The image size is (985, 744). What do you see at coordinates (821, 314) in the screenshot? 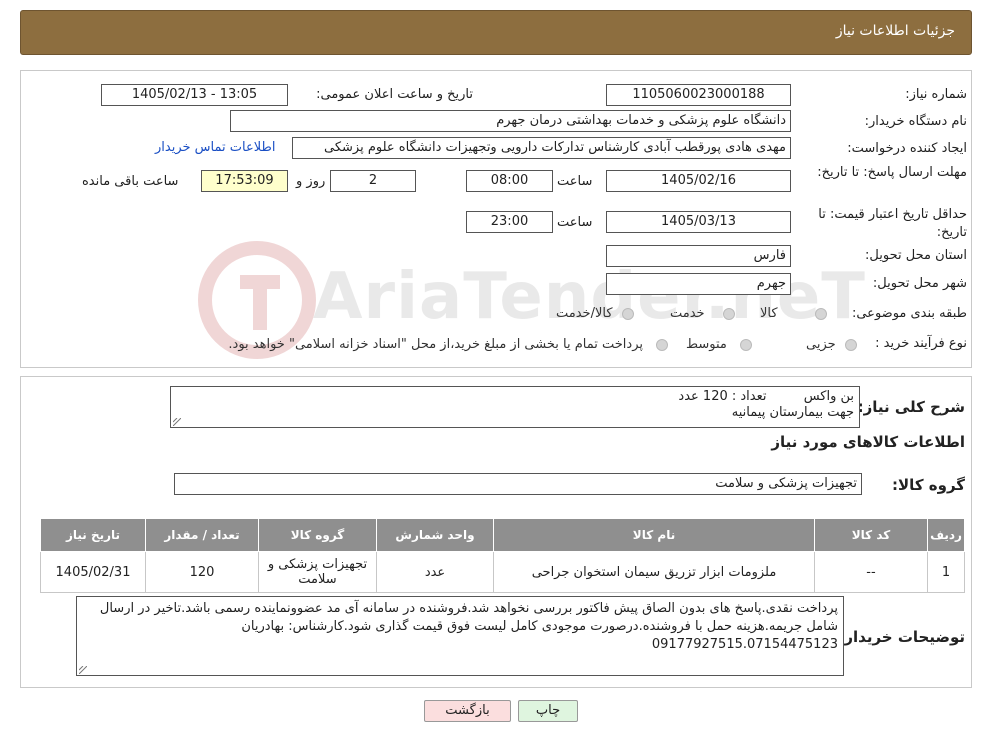
I see `category-radio-goods` at bounding box center [821, 314].